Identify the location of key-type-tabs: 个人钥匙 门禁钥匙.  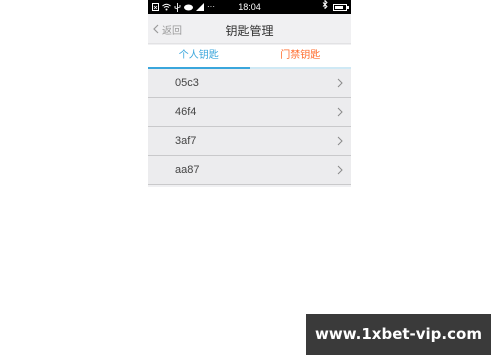
(249, 57).